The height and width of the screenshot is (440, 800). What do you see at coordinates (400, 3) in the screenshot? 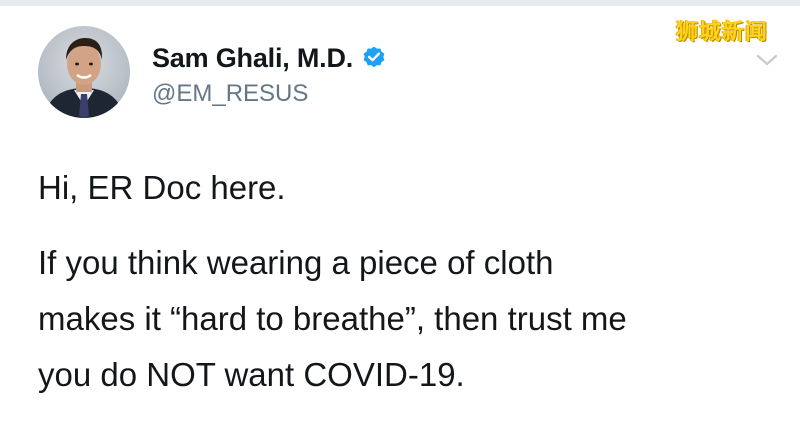
I see `top-divider` at bounding box center [400, 3].